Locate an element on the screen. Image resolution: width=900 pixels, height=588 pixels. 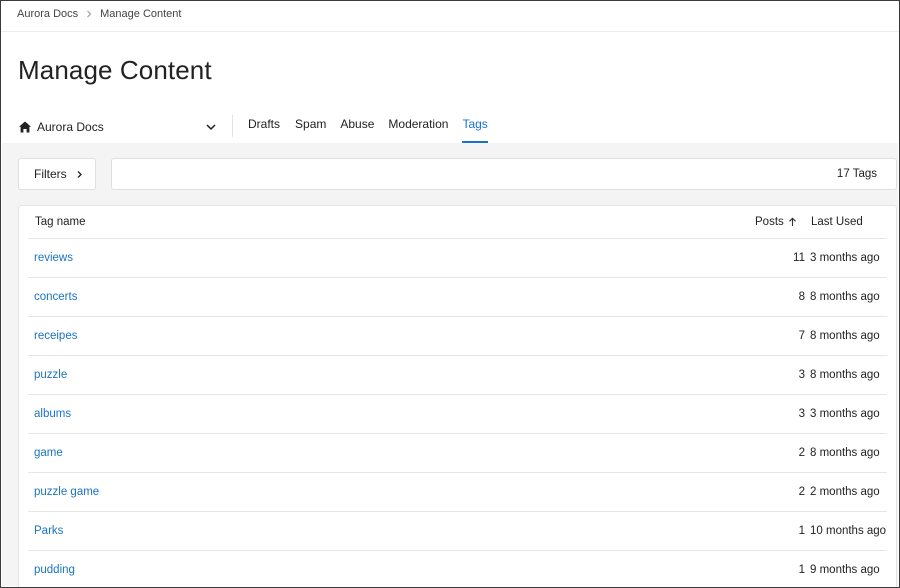
tag-posts: 11 is located at coordinates (799, 258).